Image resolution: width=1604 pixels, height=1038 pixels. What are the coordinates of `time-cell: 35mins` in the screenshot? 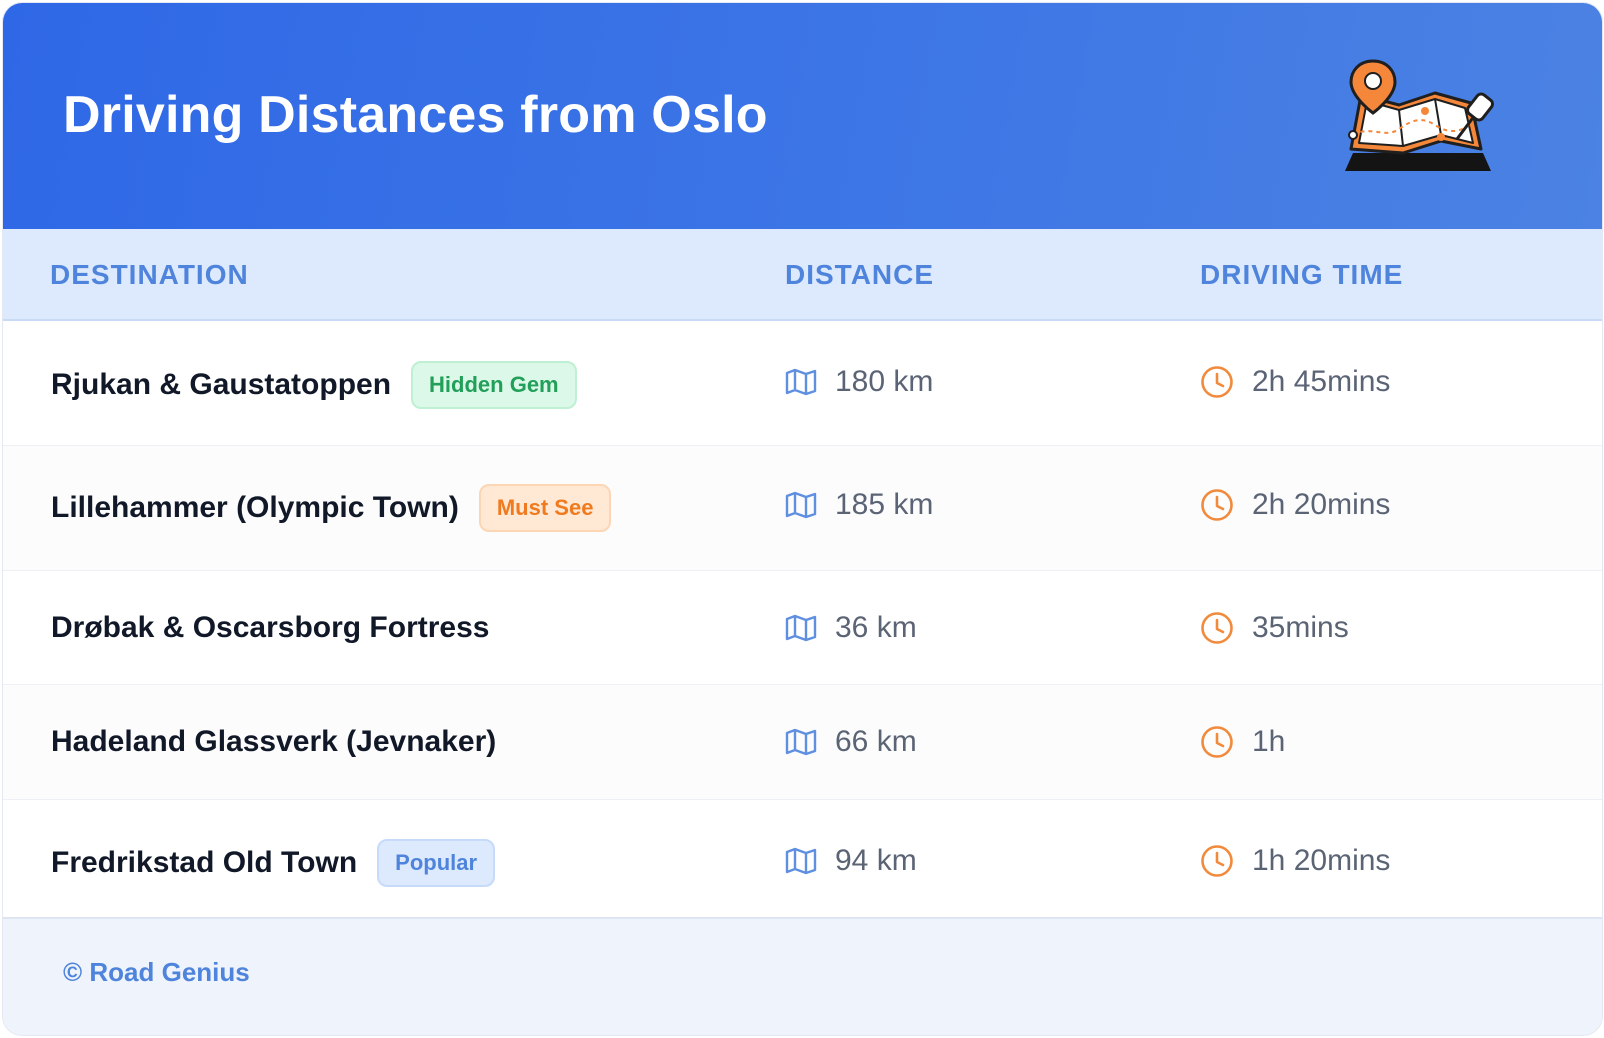 It's located at (1274, 628).